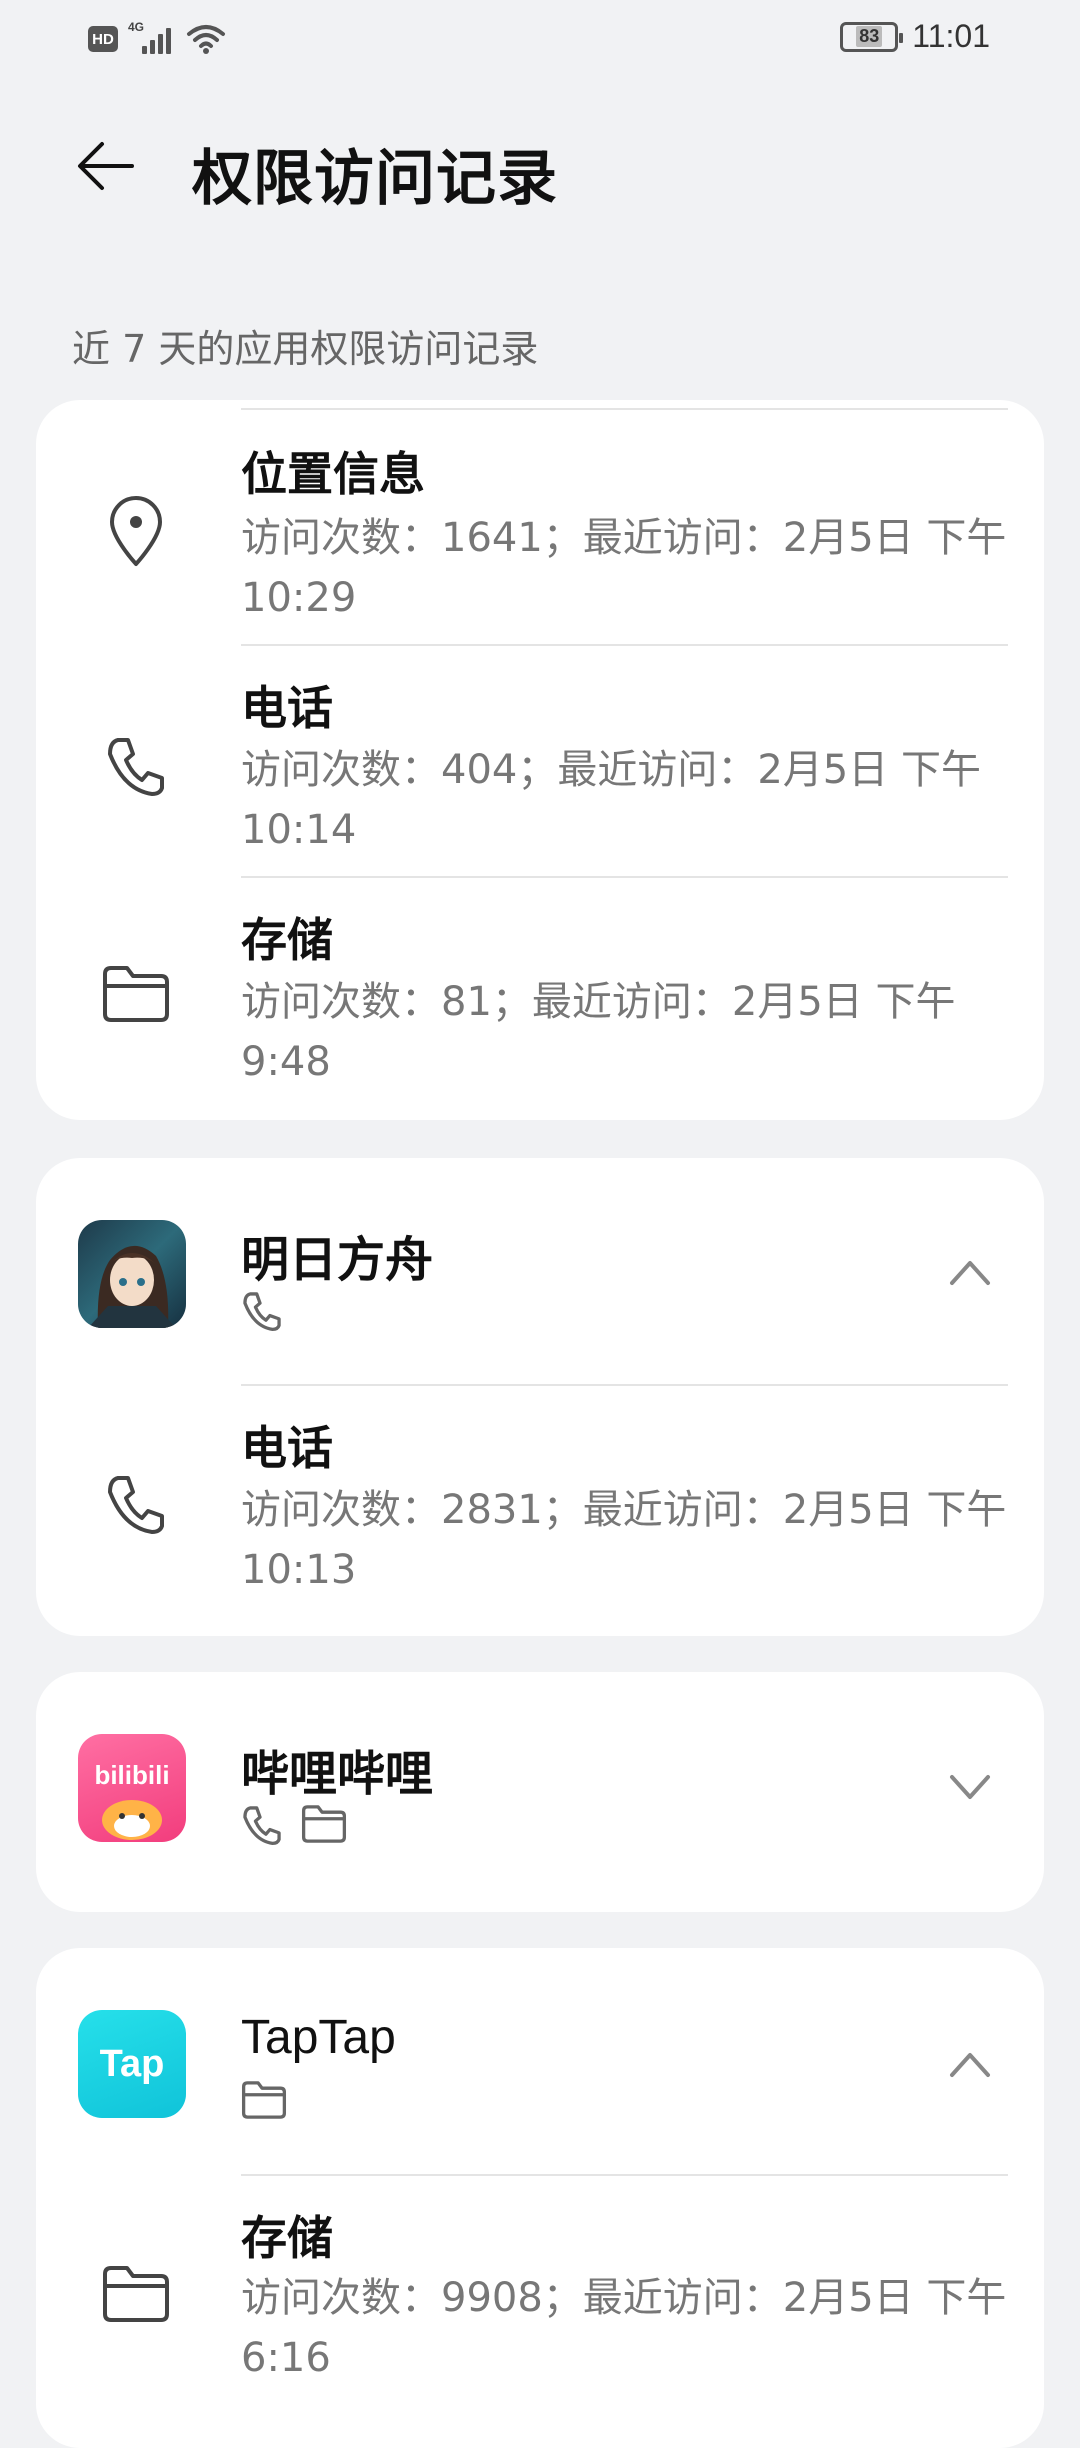  I want to click on clock: 11:01, so click(951, 36).